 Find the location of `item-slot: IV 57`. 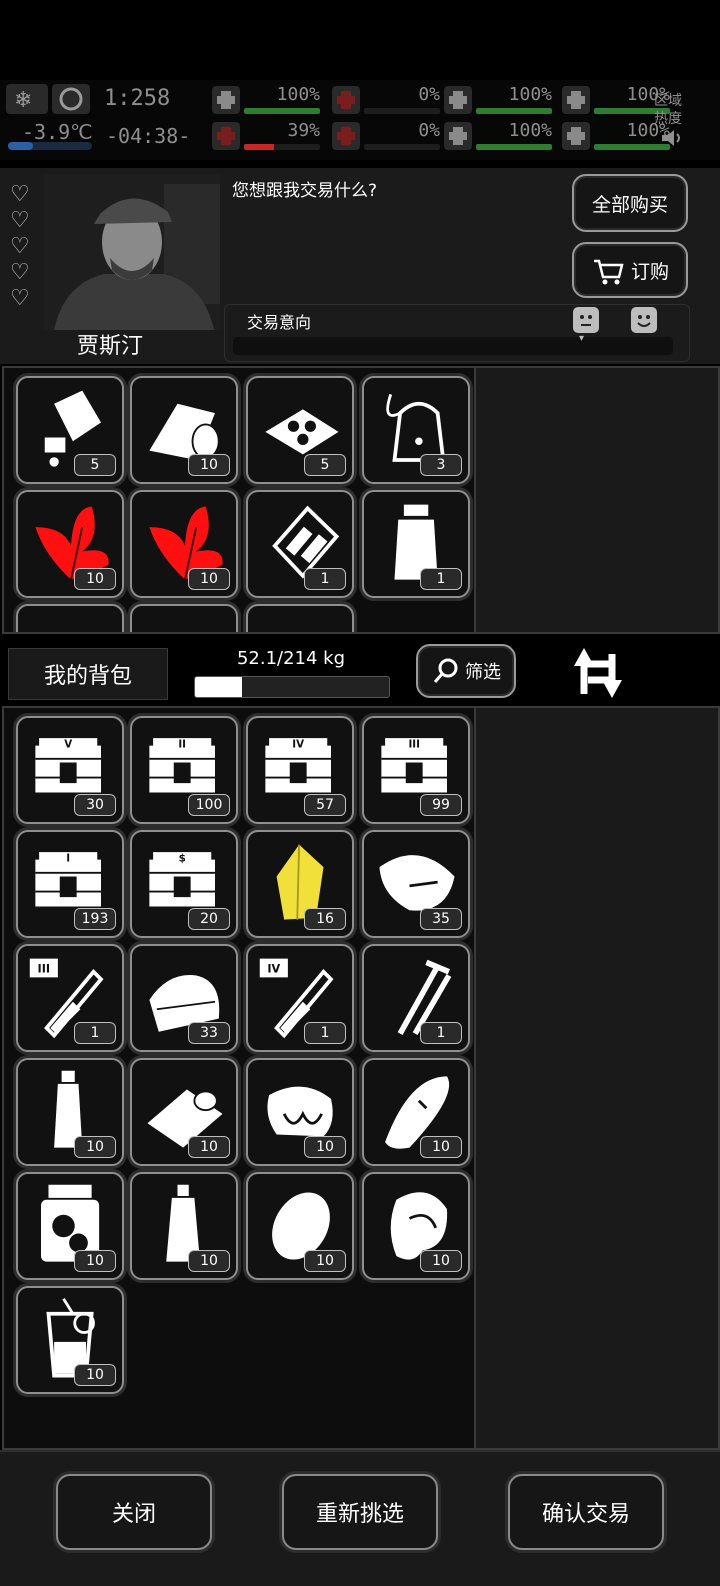

item-slot: IV 57 is located at coordinates (300, 770).